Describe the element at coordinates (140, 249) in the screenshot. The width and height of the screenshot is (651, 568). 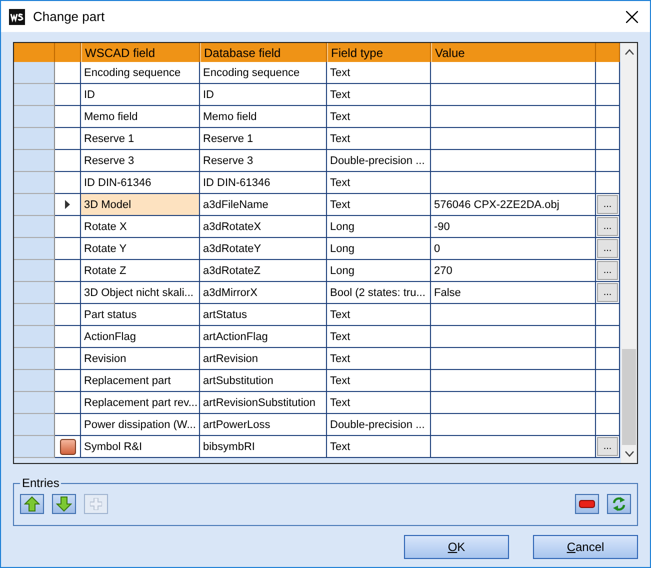
I see `table-cell: Rotate Y` at that location.